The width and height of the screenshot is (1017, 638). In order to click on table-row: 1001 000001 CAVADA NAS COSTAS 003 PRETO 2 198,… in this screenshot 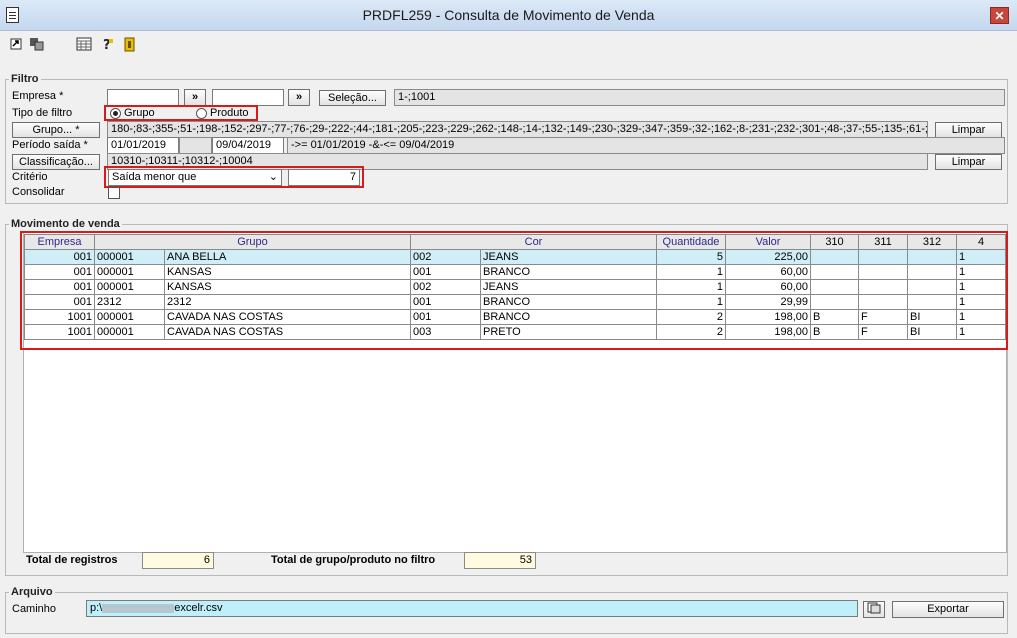, I will do `click(515, 332)`.